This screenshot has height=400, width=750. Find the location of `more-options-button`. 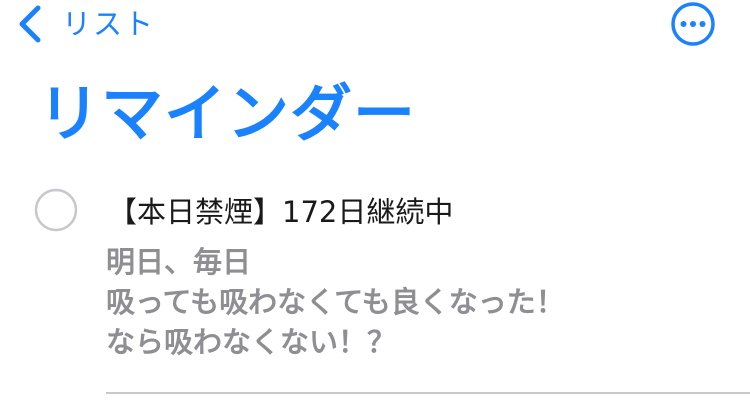

more-options-button is located at coordinates (693, 24).